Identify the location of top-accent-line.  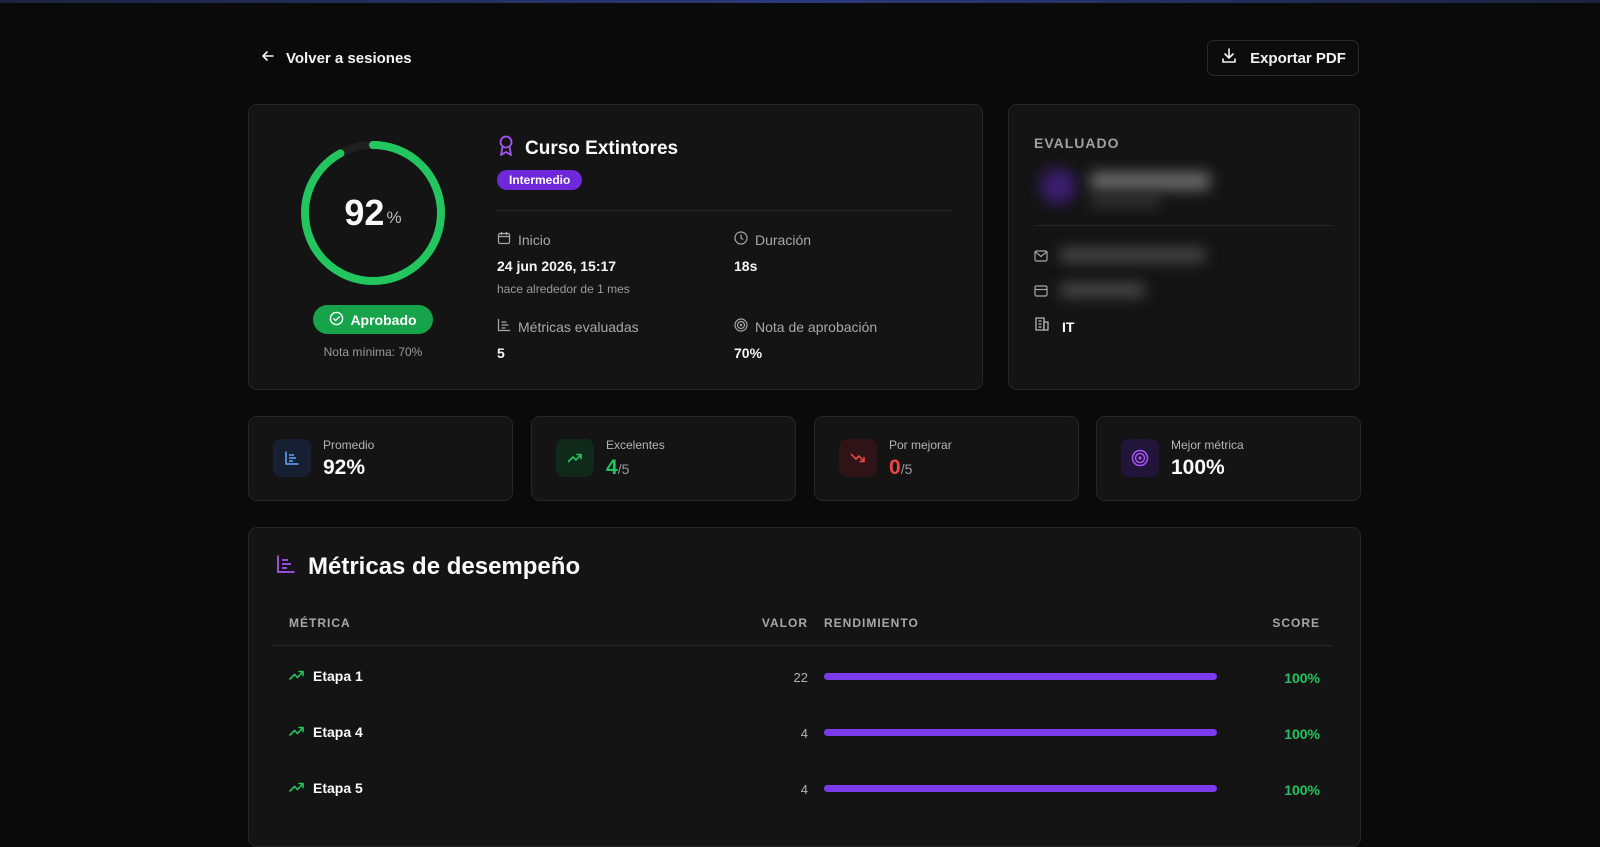
(800, 1).